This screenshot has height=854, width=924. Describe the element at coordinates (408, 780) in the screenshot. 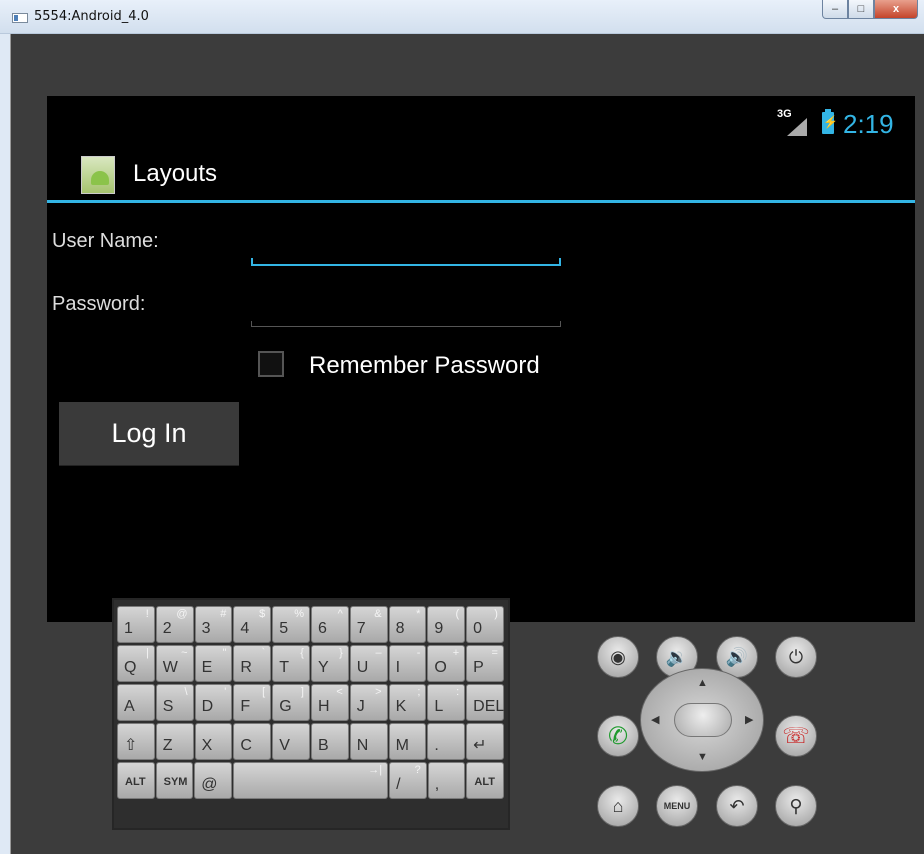

I see `key--4-4: /?` at that location.